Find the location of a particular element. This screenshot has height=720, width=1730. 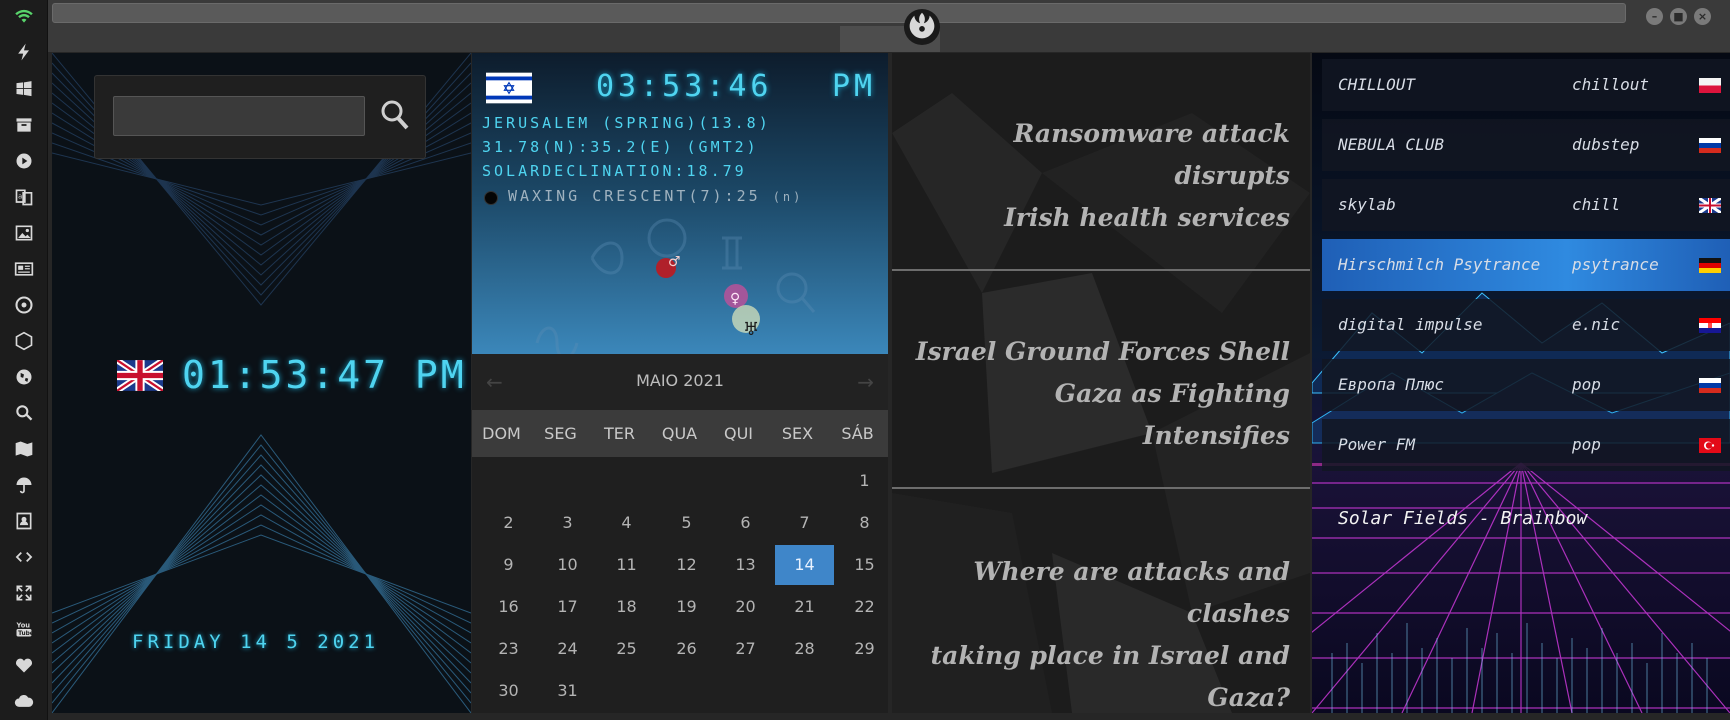

station-genre: chillout is located at coordinates (1611, 84).